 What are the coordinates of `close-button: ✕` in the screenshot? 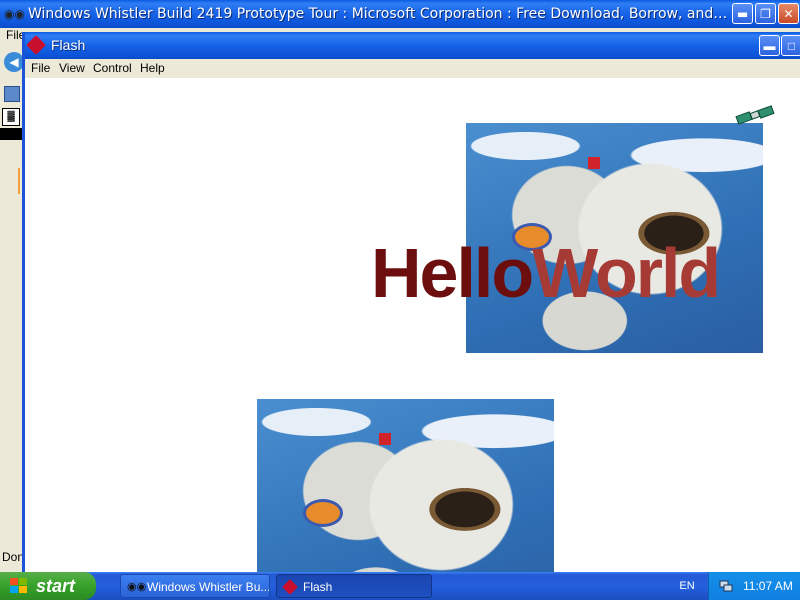 It's located at (788, 13).